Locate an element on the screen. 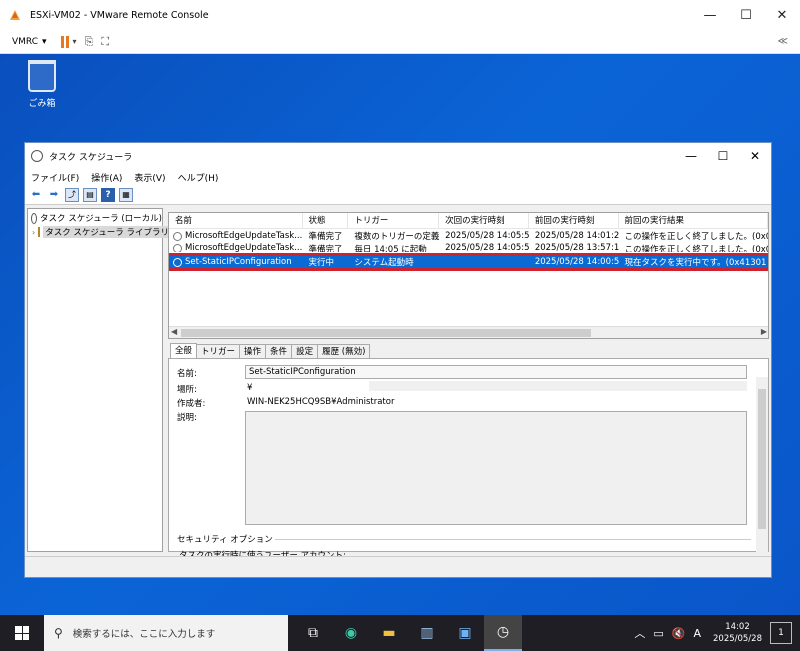 This screenshot has height=651, width=800. windows-logo-icon is located at coordinates (22, 633).